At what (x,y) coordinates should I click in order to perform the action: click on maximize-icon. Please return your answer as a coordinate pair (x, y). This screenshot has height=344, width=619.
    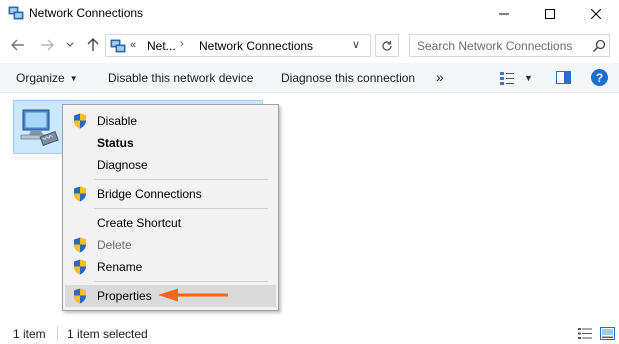
    Looking at the image, I should click on (550, 14).